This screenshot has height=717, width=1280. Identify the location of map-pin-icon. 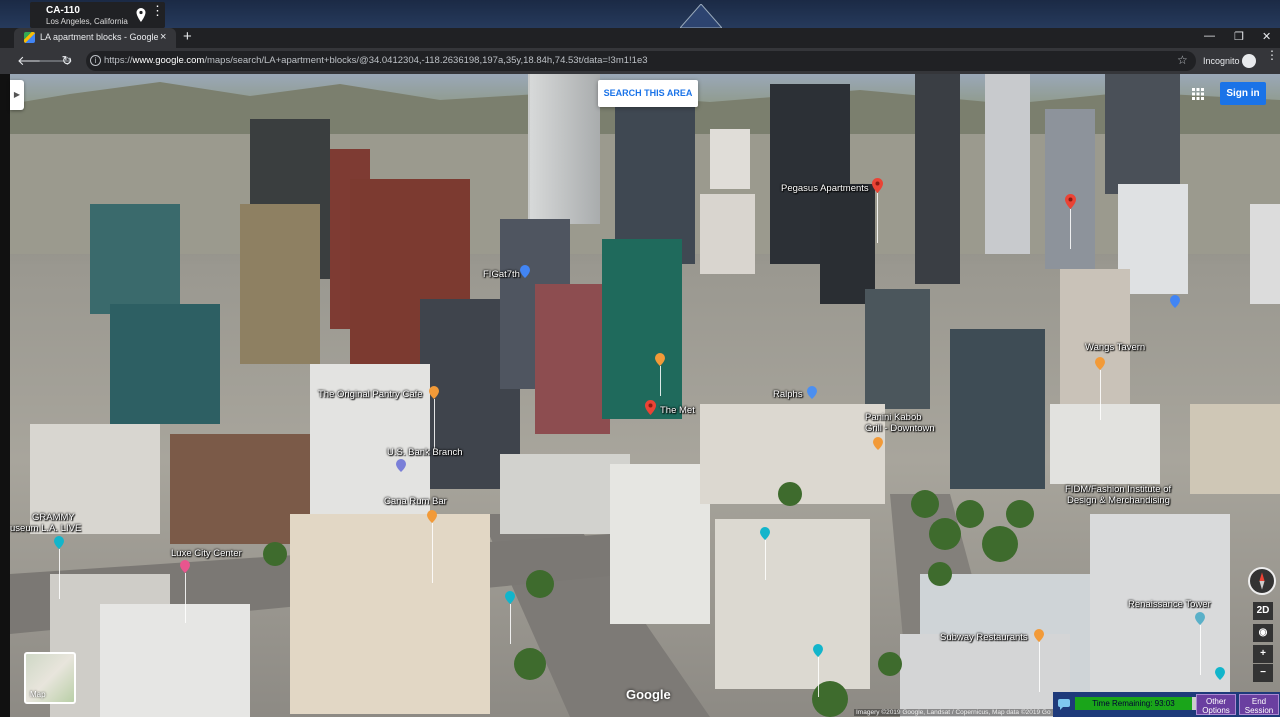
(141, 15).